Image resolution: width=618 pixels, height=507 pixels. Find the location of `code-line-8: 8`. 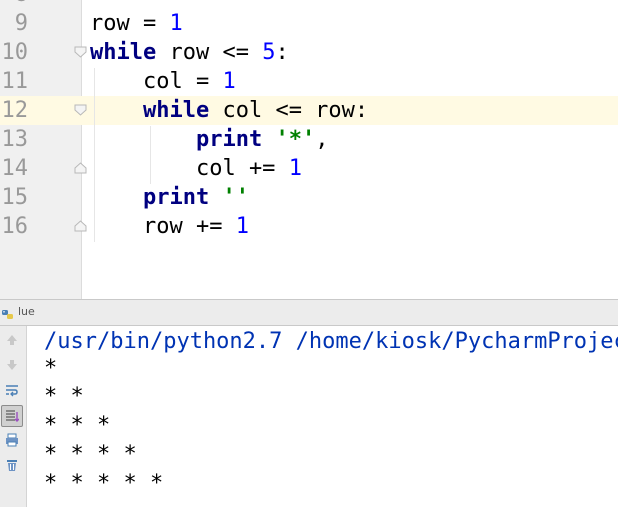

code-line-8: 8 is located at coordinates (309, 4).